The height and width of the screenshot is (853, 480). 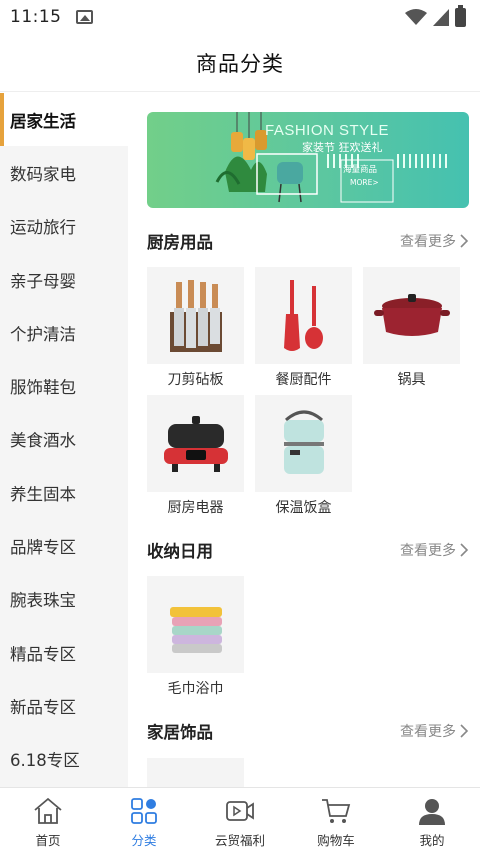 I want to click on promo-banner: FASHION STYLE 家装节 狂欢送礼 海量商品 MORE>, so click(x=308, y=160).